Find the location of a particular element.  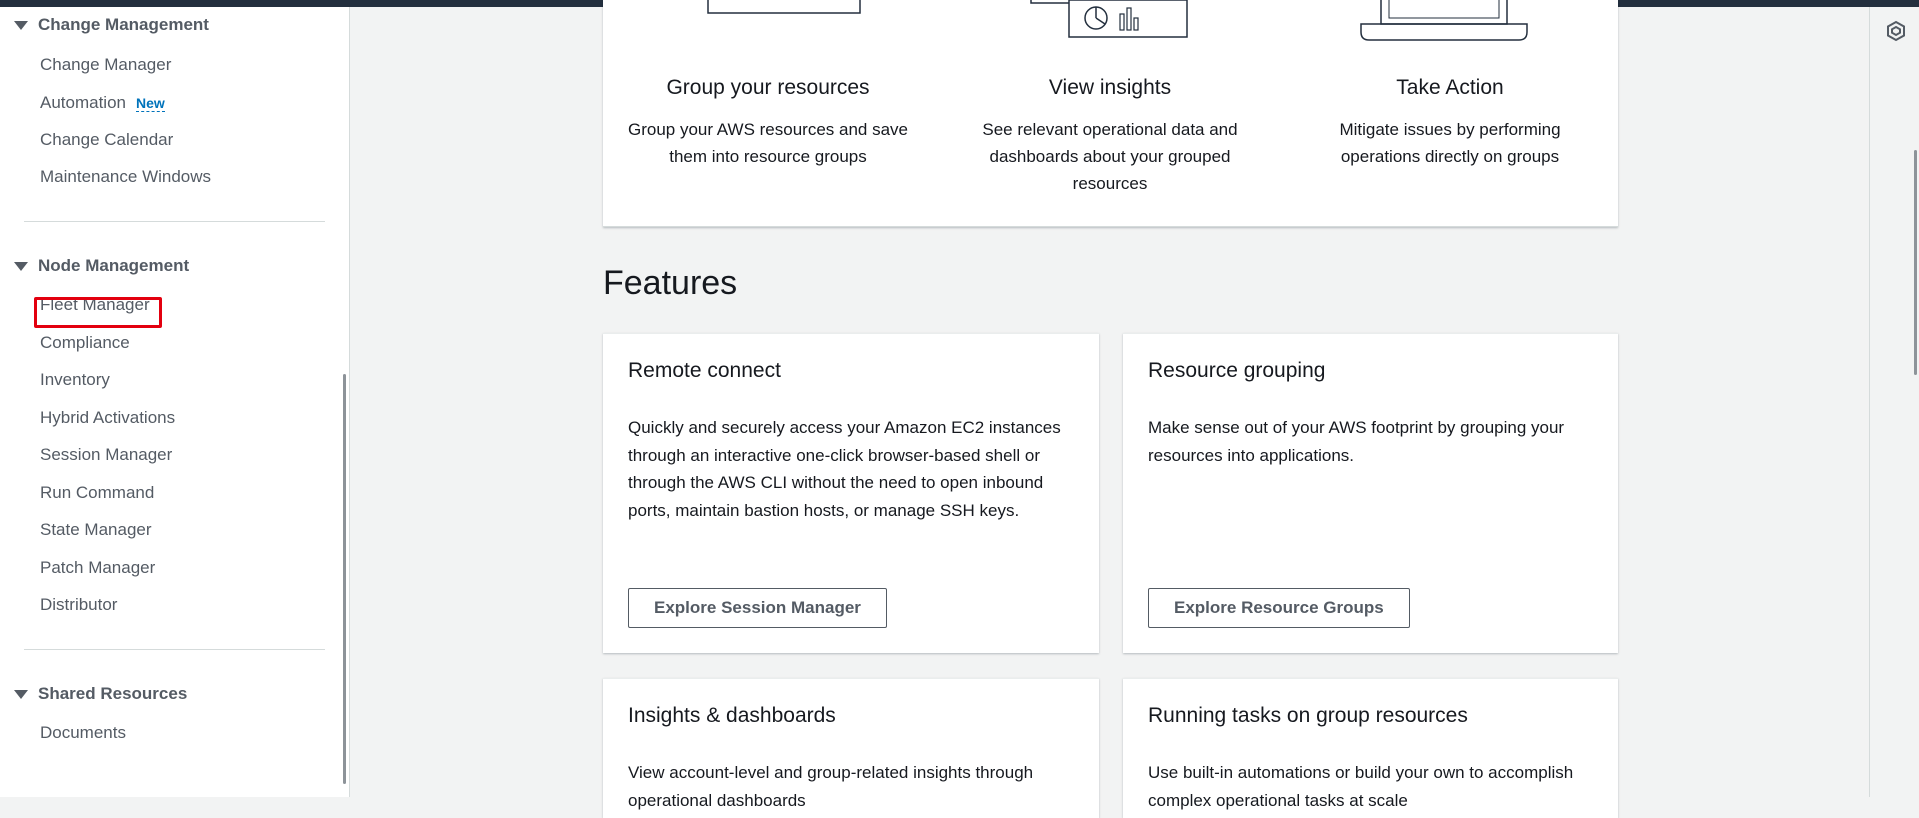

sidebar-section-change-management: Change Management is located at coordinates (111, 25).